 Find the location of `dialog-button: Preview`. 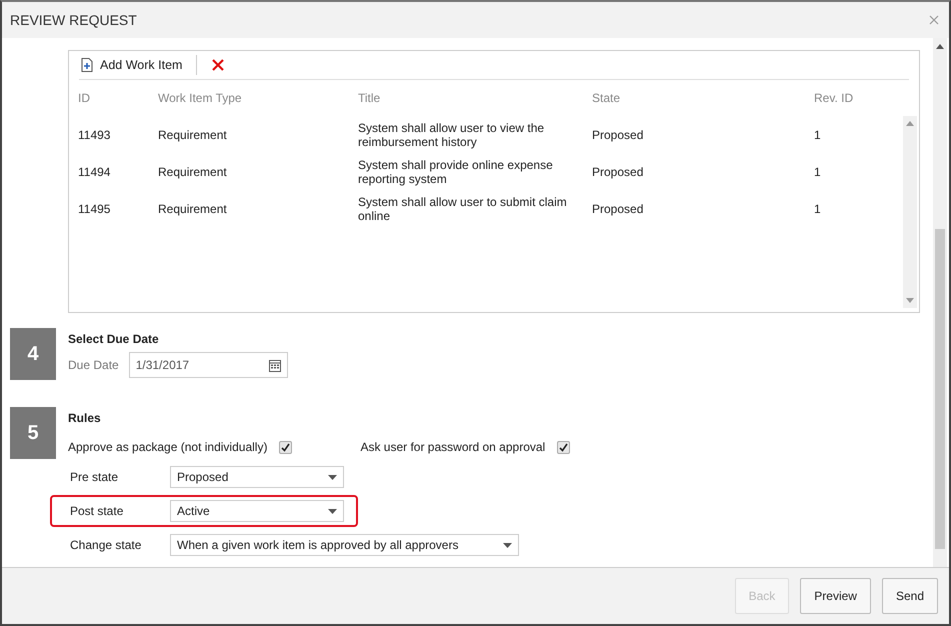

dialog-button: Preview is located at coordinates (835, 596).